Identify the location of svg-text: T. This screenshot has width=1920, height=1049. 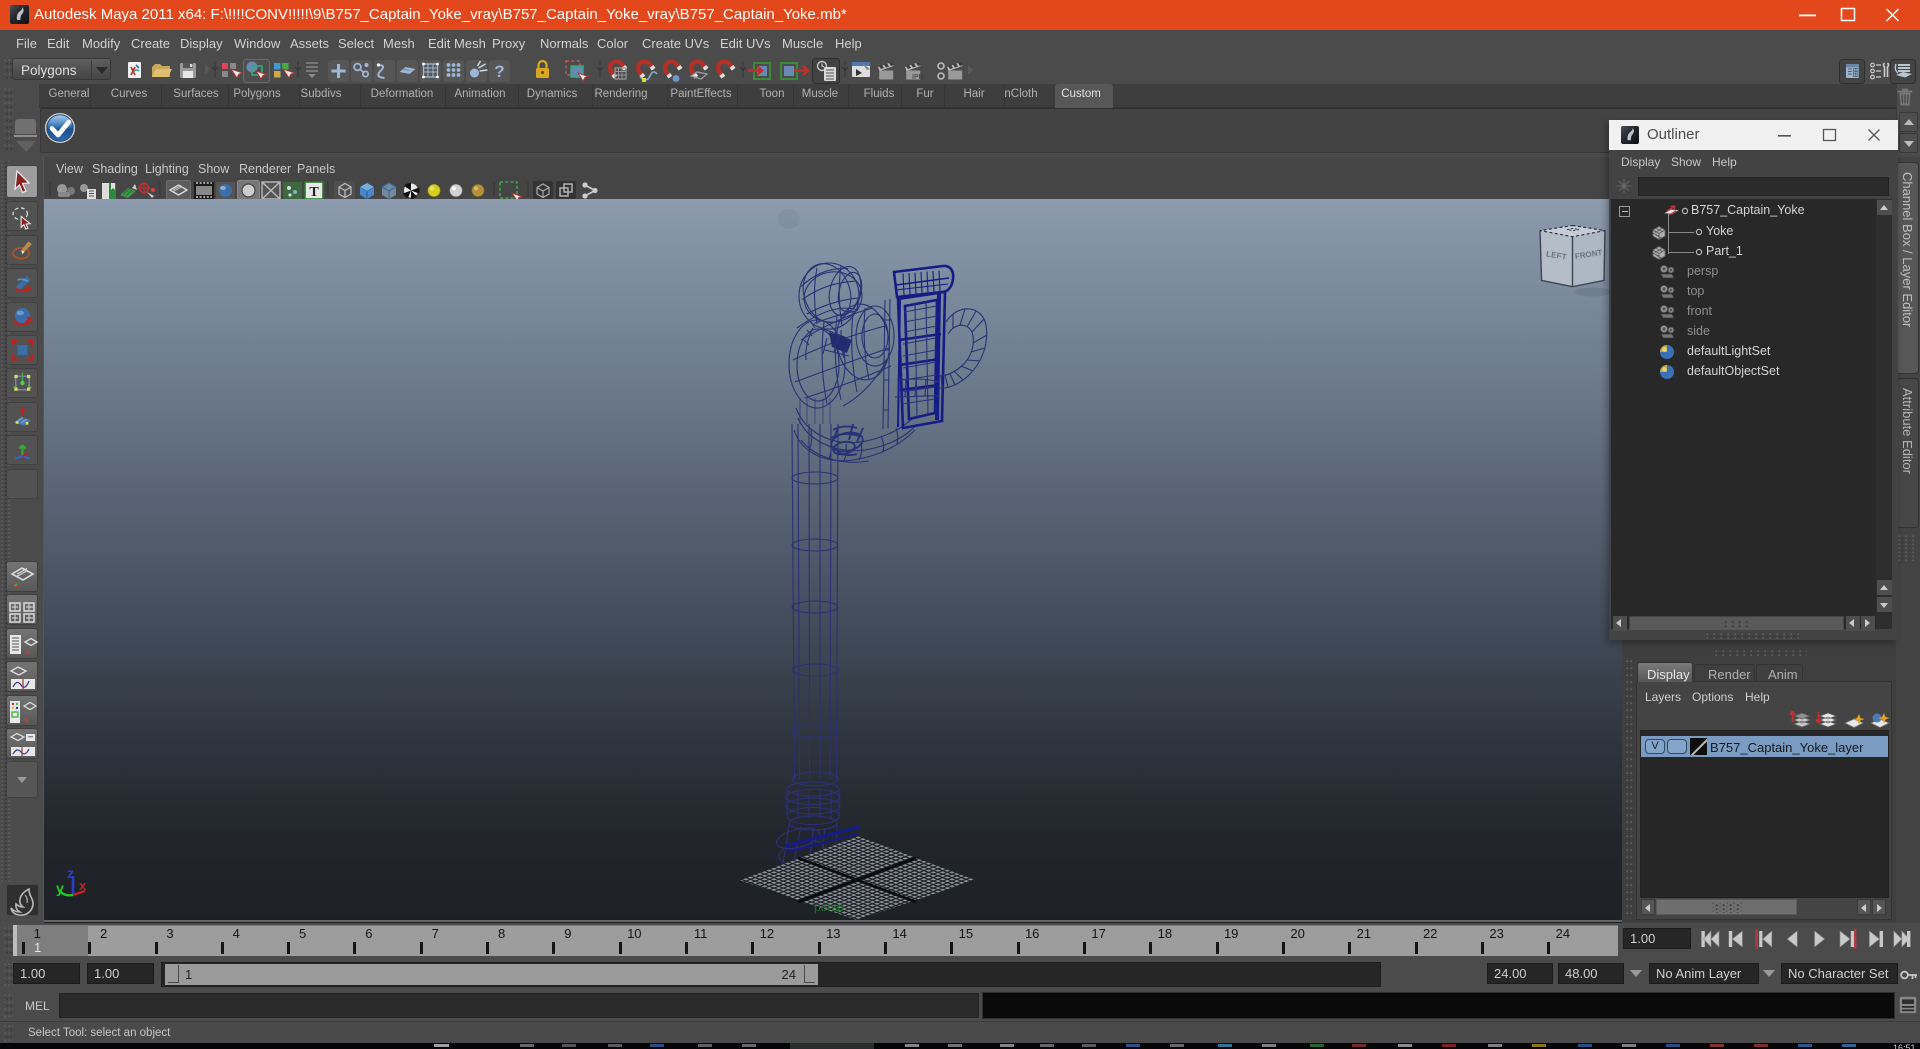
(314, 192).